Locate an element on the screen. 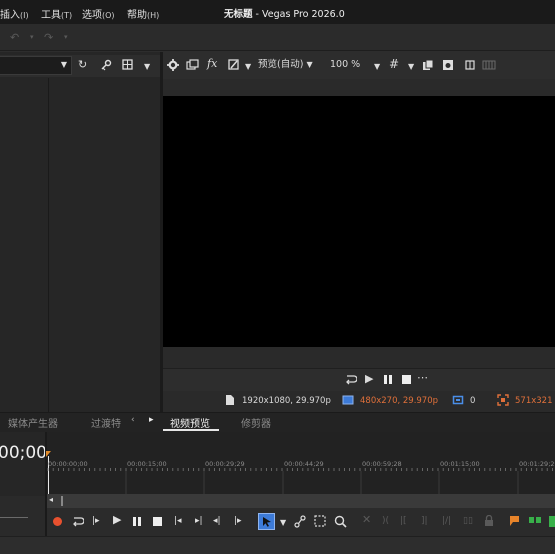 The image size is (555, 554). track-divider is located at coordinates (14, 517).